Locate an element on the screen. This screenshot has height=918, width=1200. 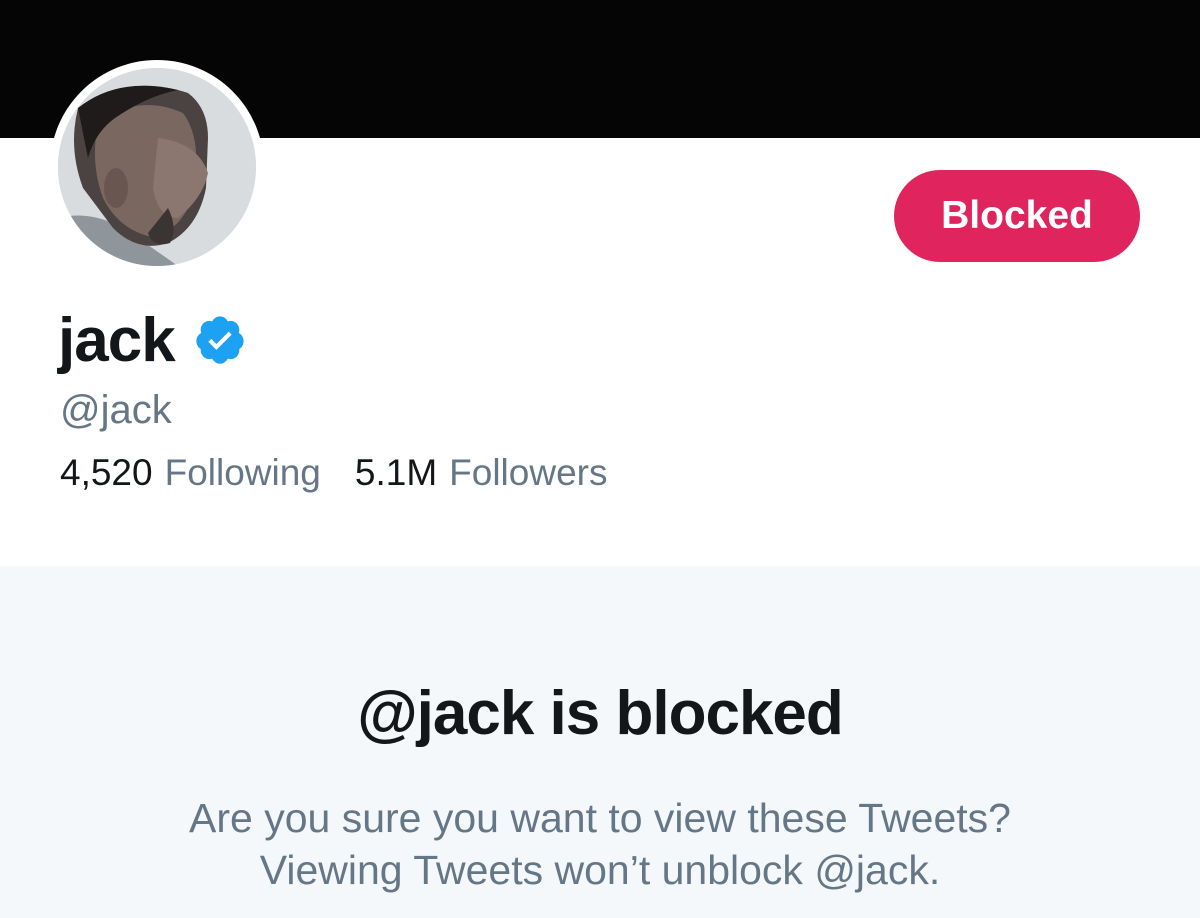
blocked-notice-line-2: Viewing Tweets won’t unblock @jack. is located at coordinates (600, 870).